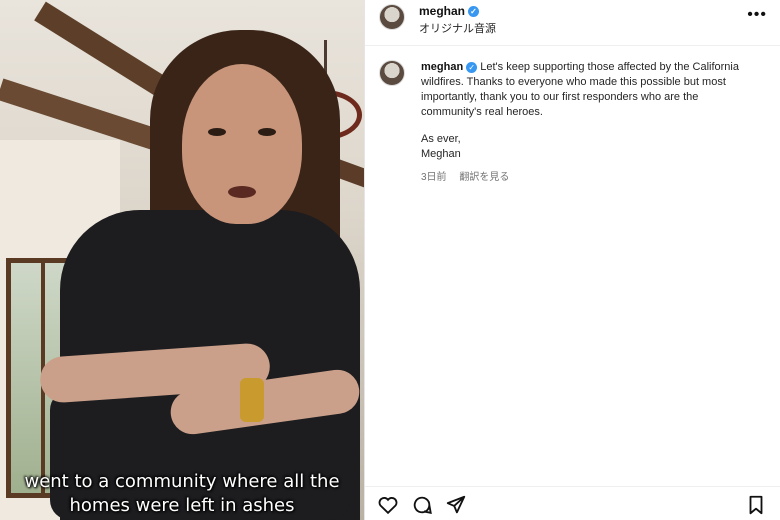  Describe the element at coordinates (591, 147) in the screenshot. I see `signoff: As ever, Meghan` at that location.